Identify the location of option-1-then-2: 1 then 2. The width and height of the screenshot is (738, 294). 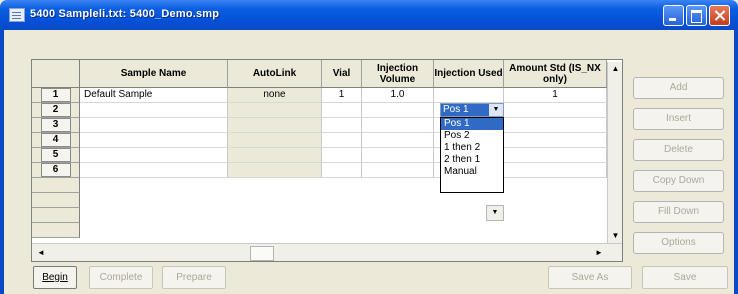
(472, 148).